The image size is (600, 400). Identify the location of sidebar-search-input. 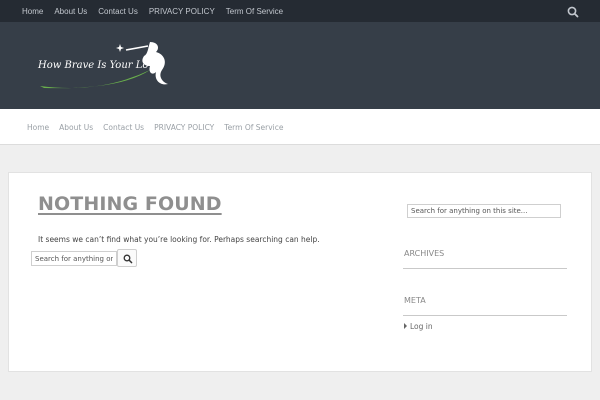
(484, 211).